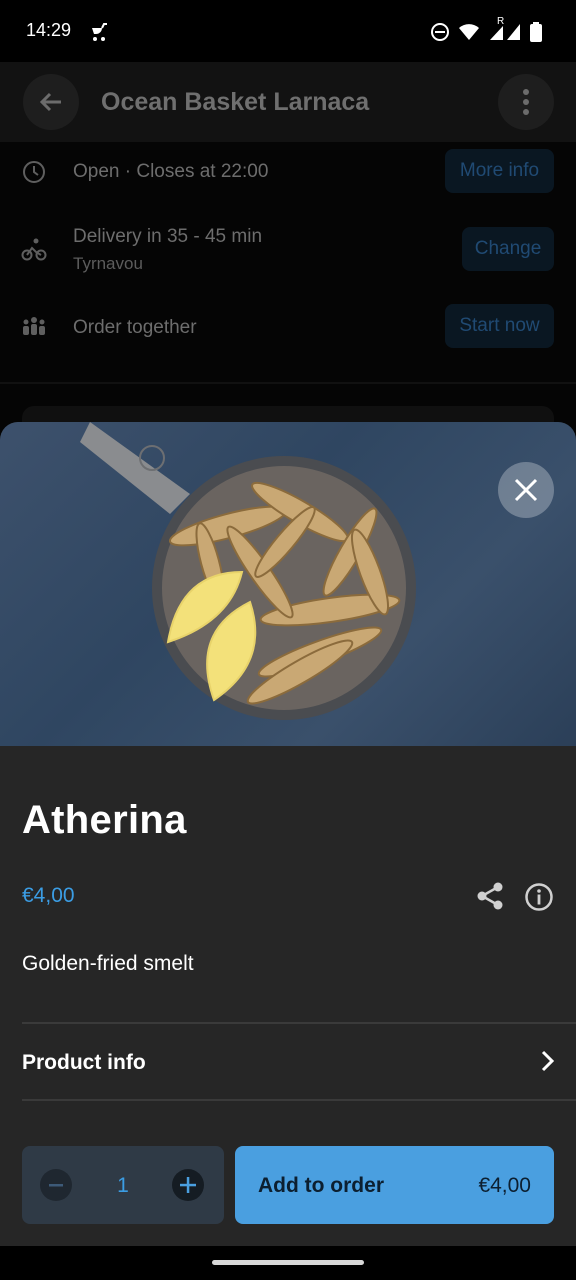  Describe the element at coordinates (168, 236) in the screenshot. I see `delivery-time-text: Delivery in 35 - 45 min` at that location.